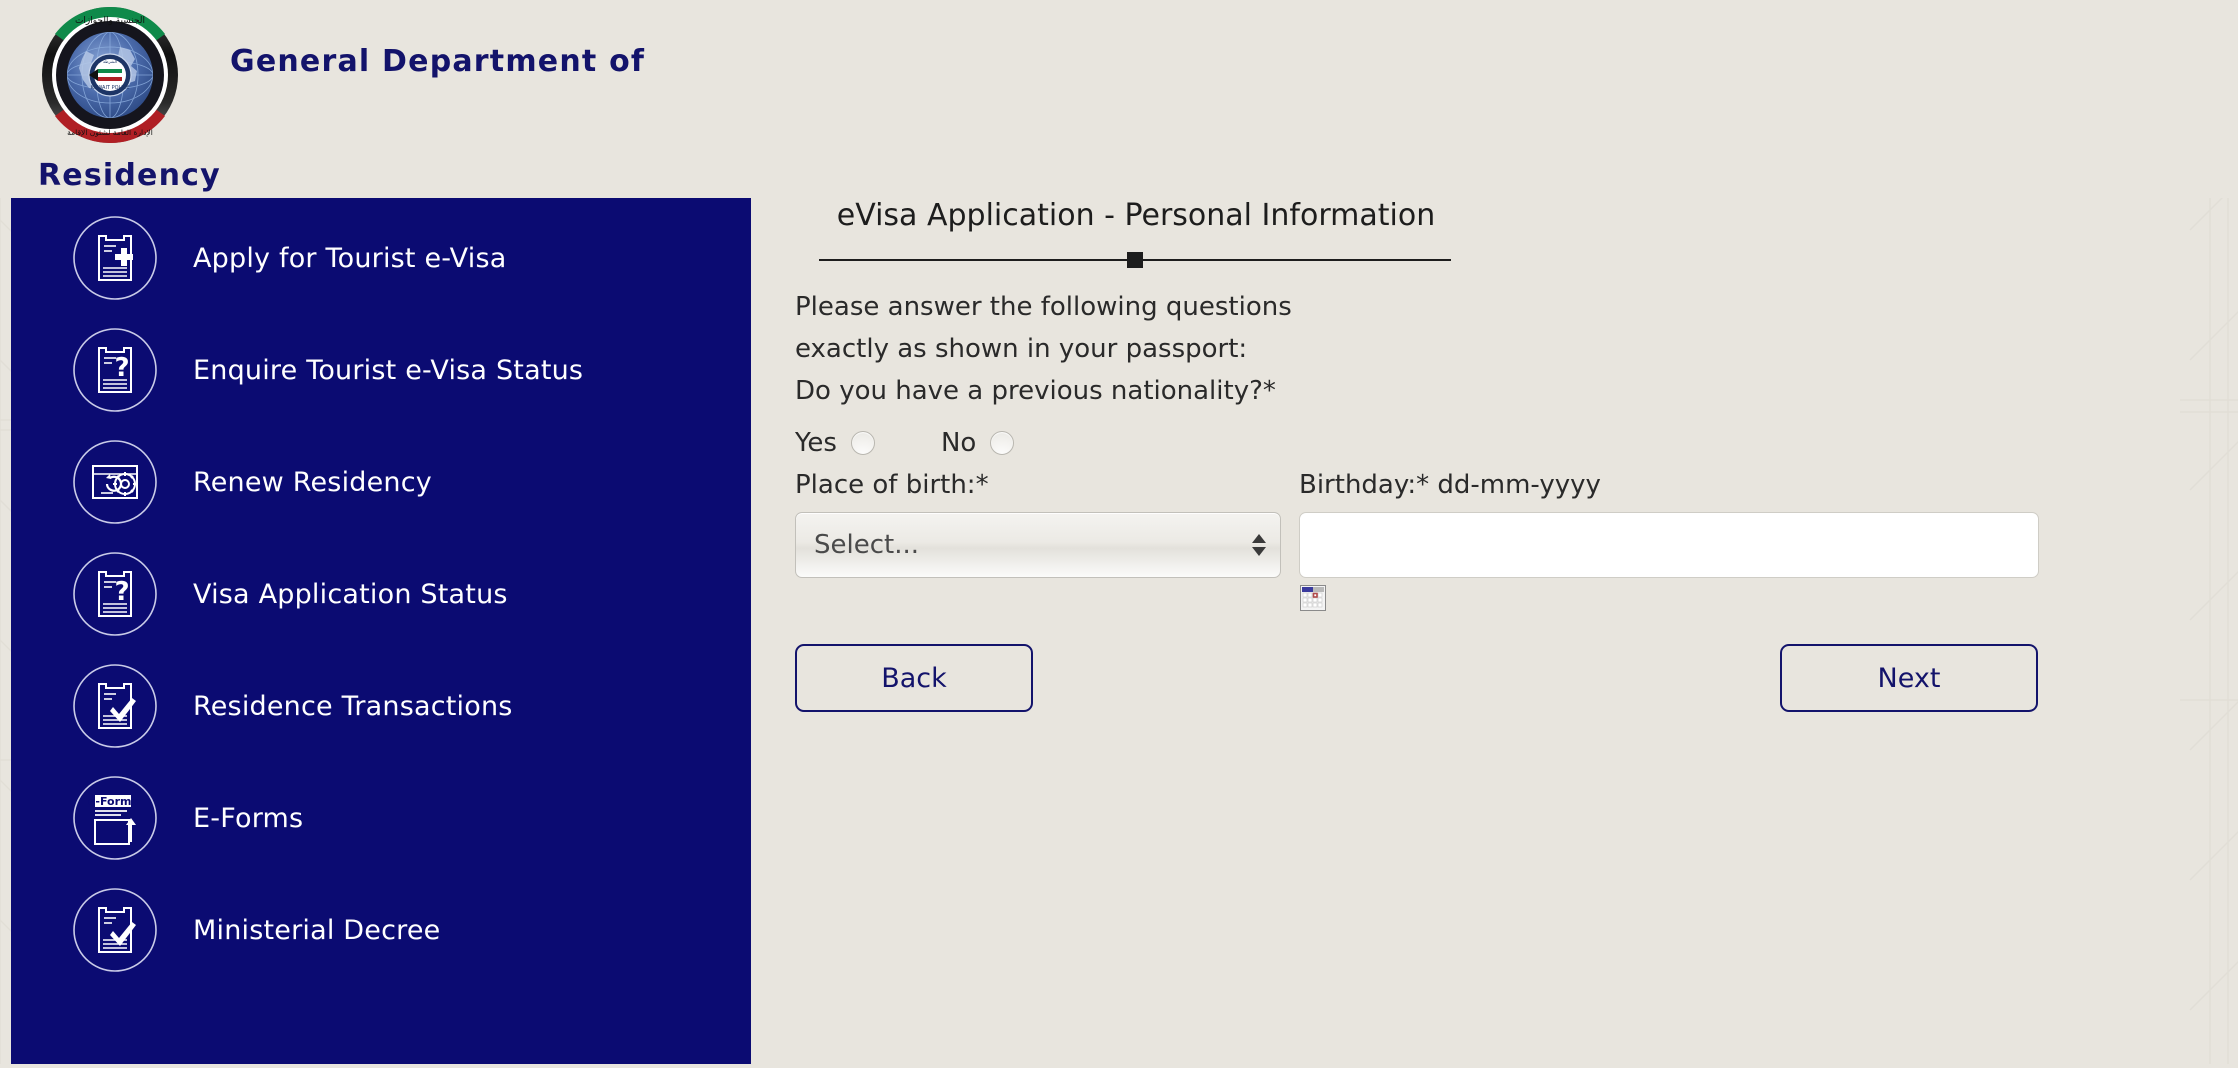 This screenshot has height=1068, width=2238. What do you see at coordinates (1136, 215) in the screenshot?
I see `page-title: eVisa Application - Personal Information` at bounding box center [1136, 215].